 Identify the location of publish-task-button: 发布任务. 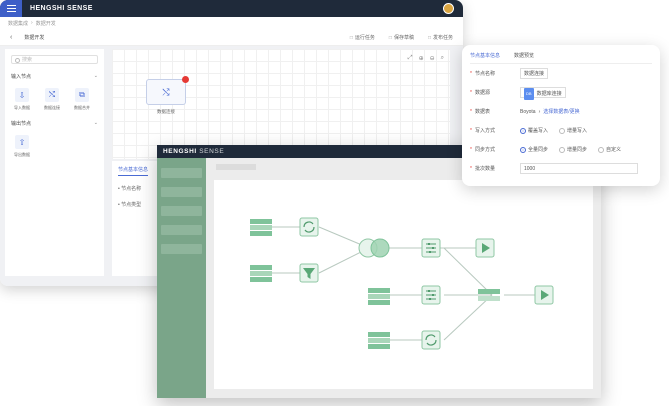
(440, 37).